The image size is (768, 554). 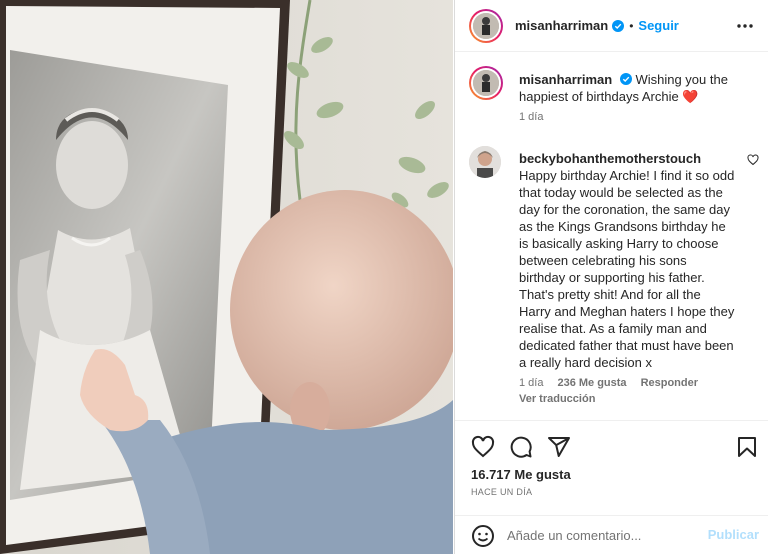 What do you see at coordinates (690, 96) in the screenshot?
I see `heart-emoji: ❤️` at bounding box center [690, 96].